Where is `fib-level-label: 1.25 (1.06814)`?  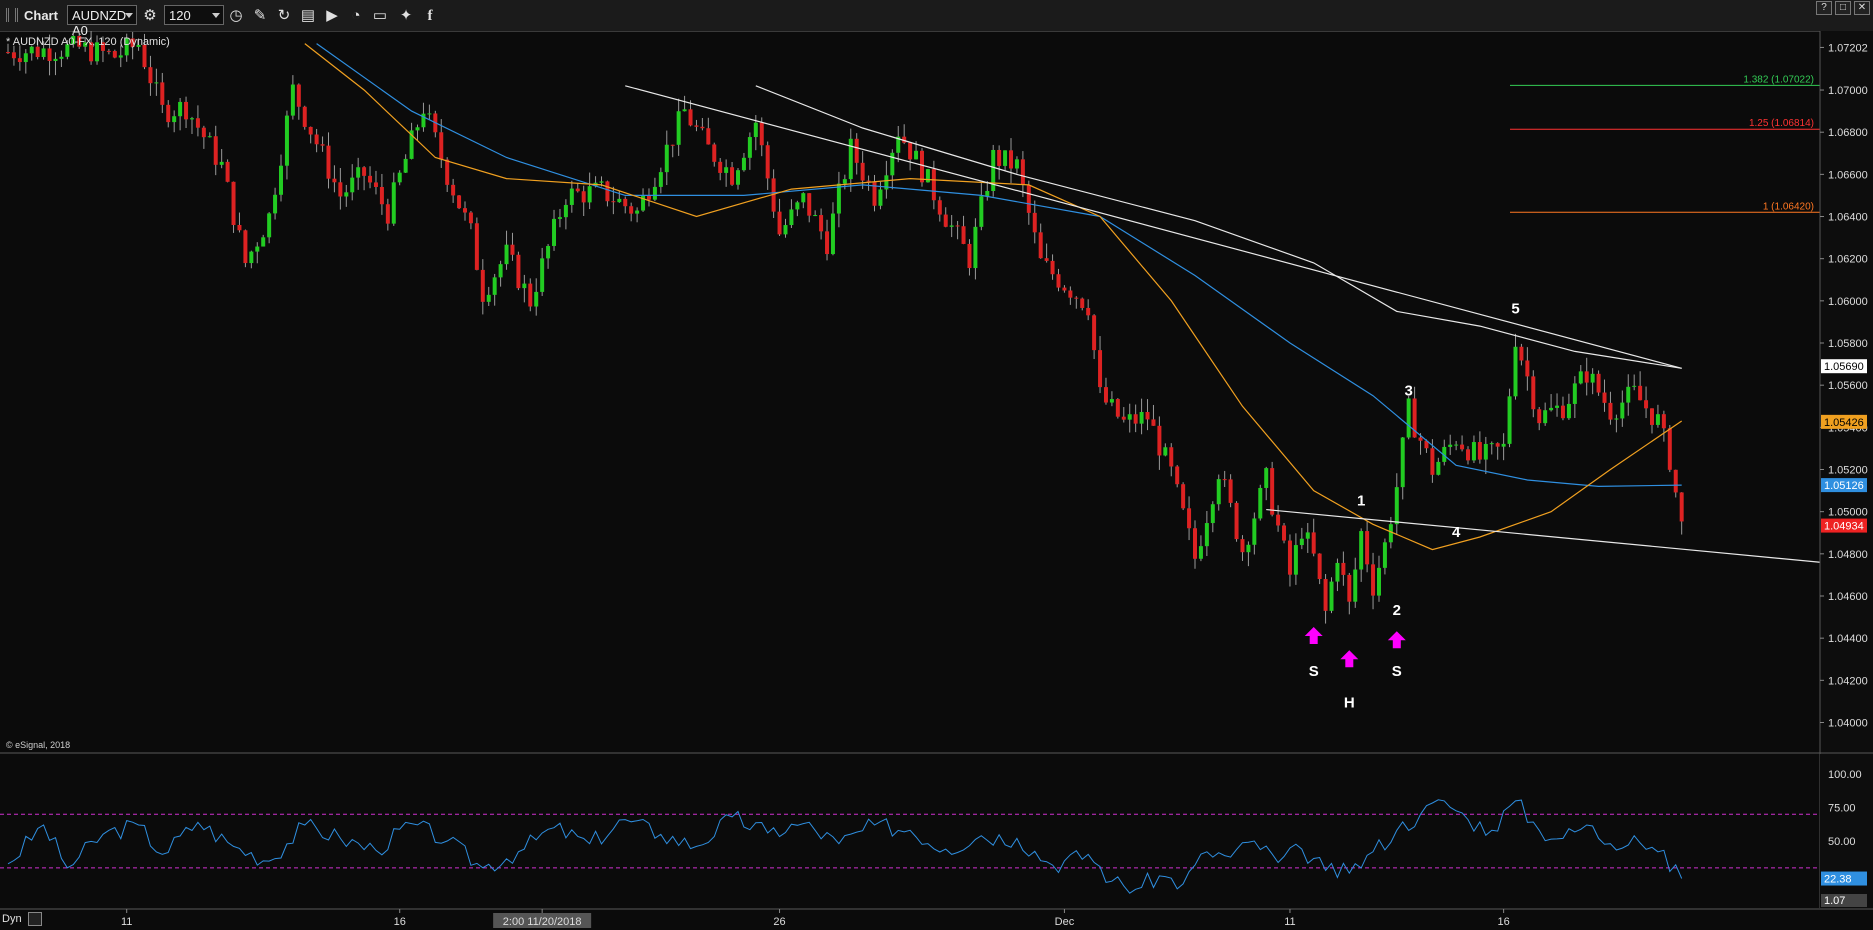 fib-level-label: 1.25 (1.06814) is located at coordinates (1781, 123).